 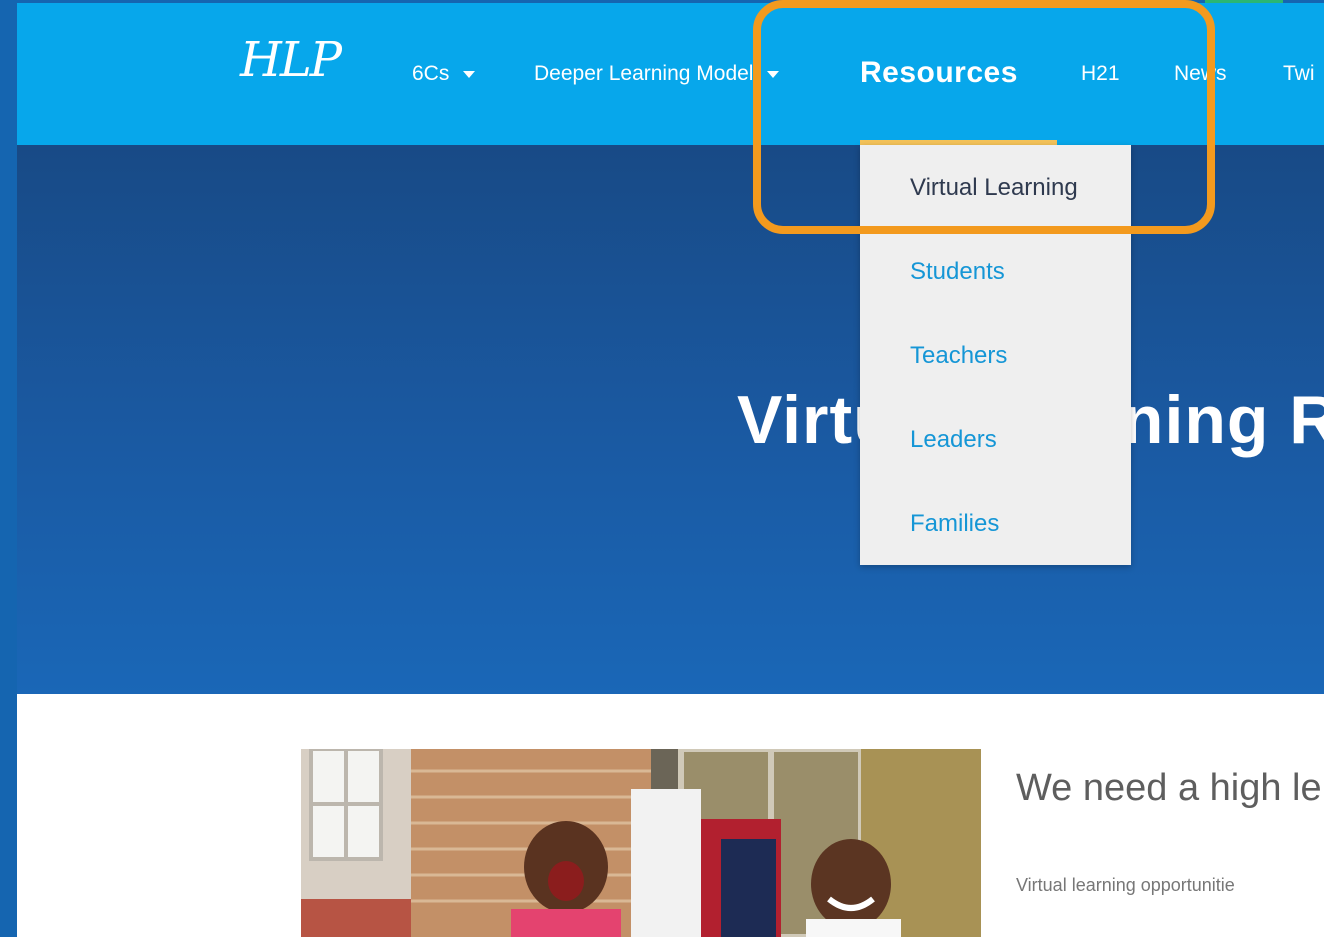 I want to click on dropdown-item-students: Students, so click(x=957, y=272).